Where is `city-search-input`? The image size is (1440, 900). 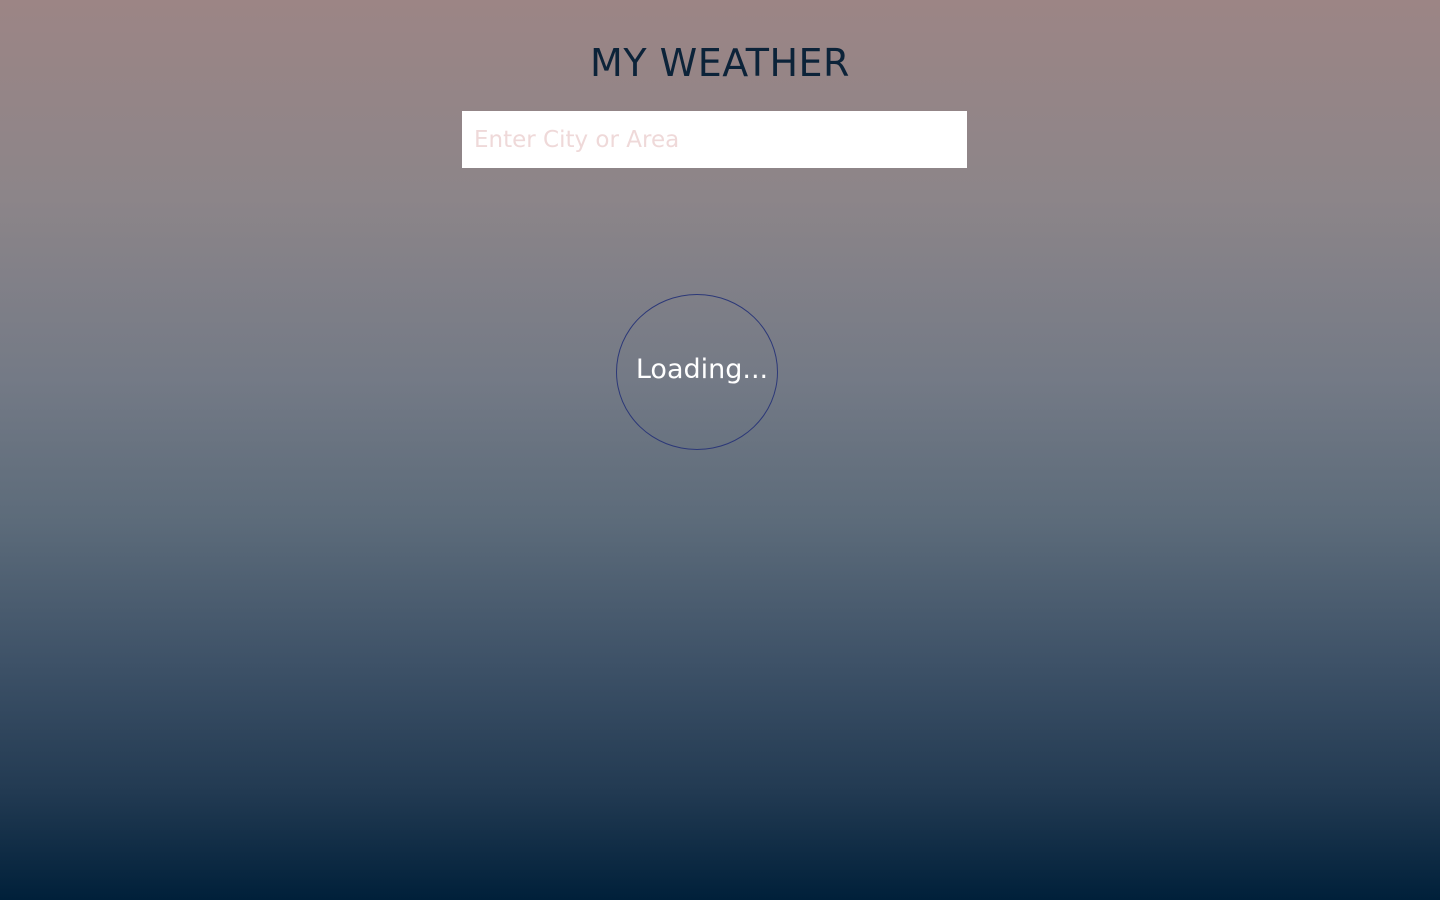
city-search-input is located at coordinates (714, 139).